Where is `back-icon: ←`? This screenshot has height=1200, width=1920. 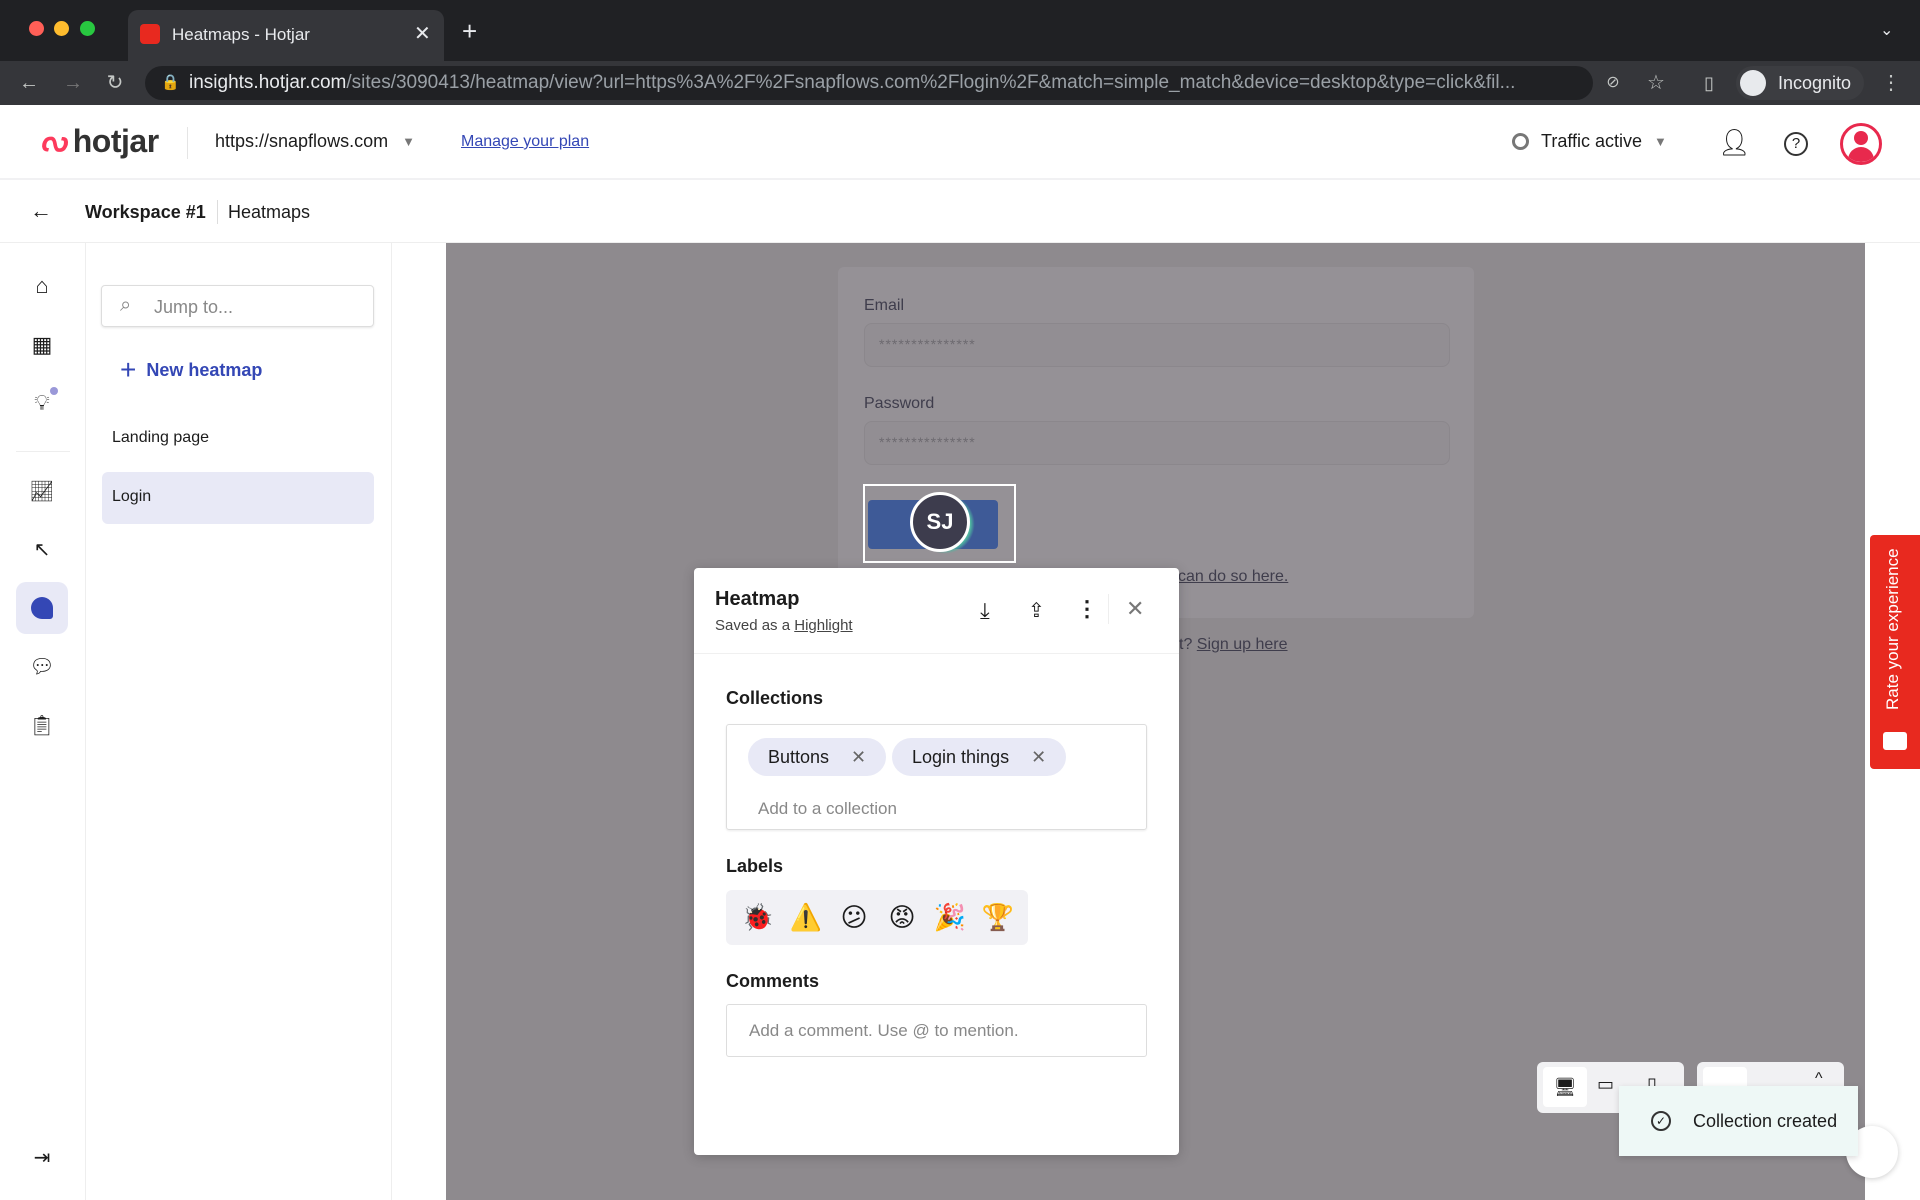 back-icon: ← is located at coordinates (29, 83).